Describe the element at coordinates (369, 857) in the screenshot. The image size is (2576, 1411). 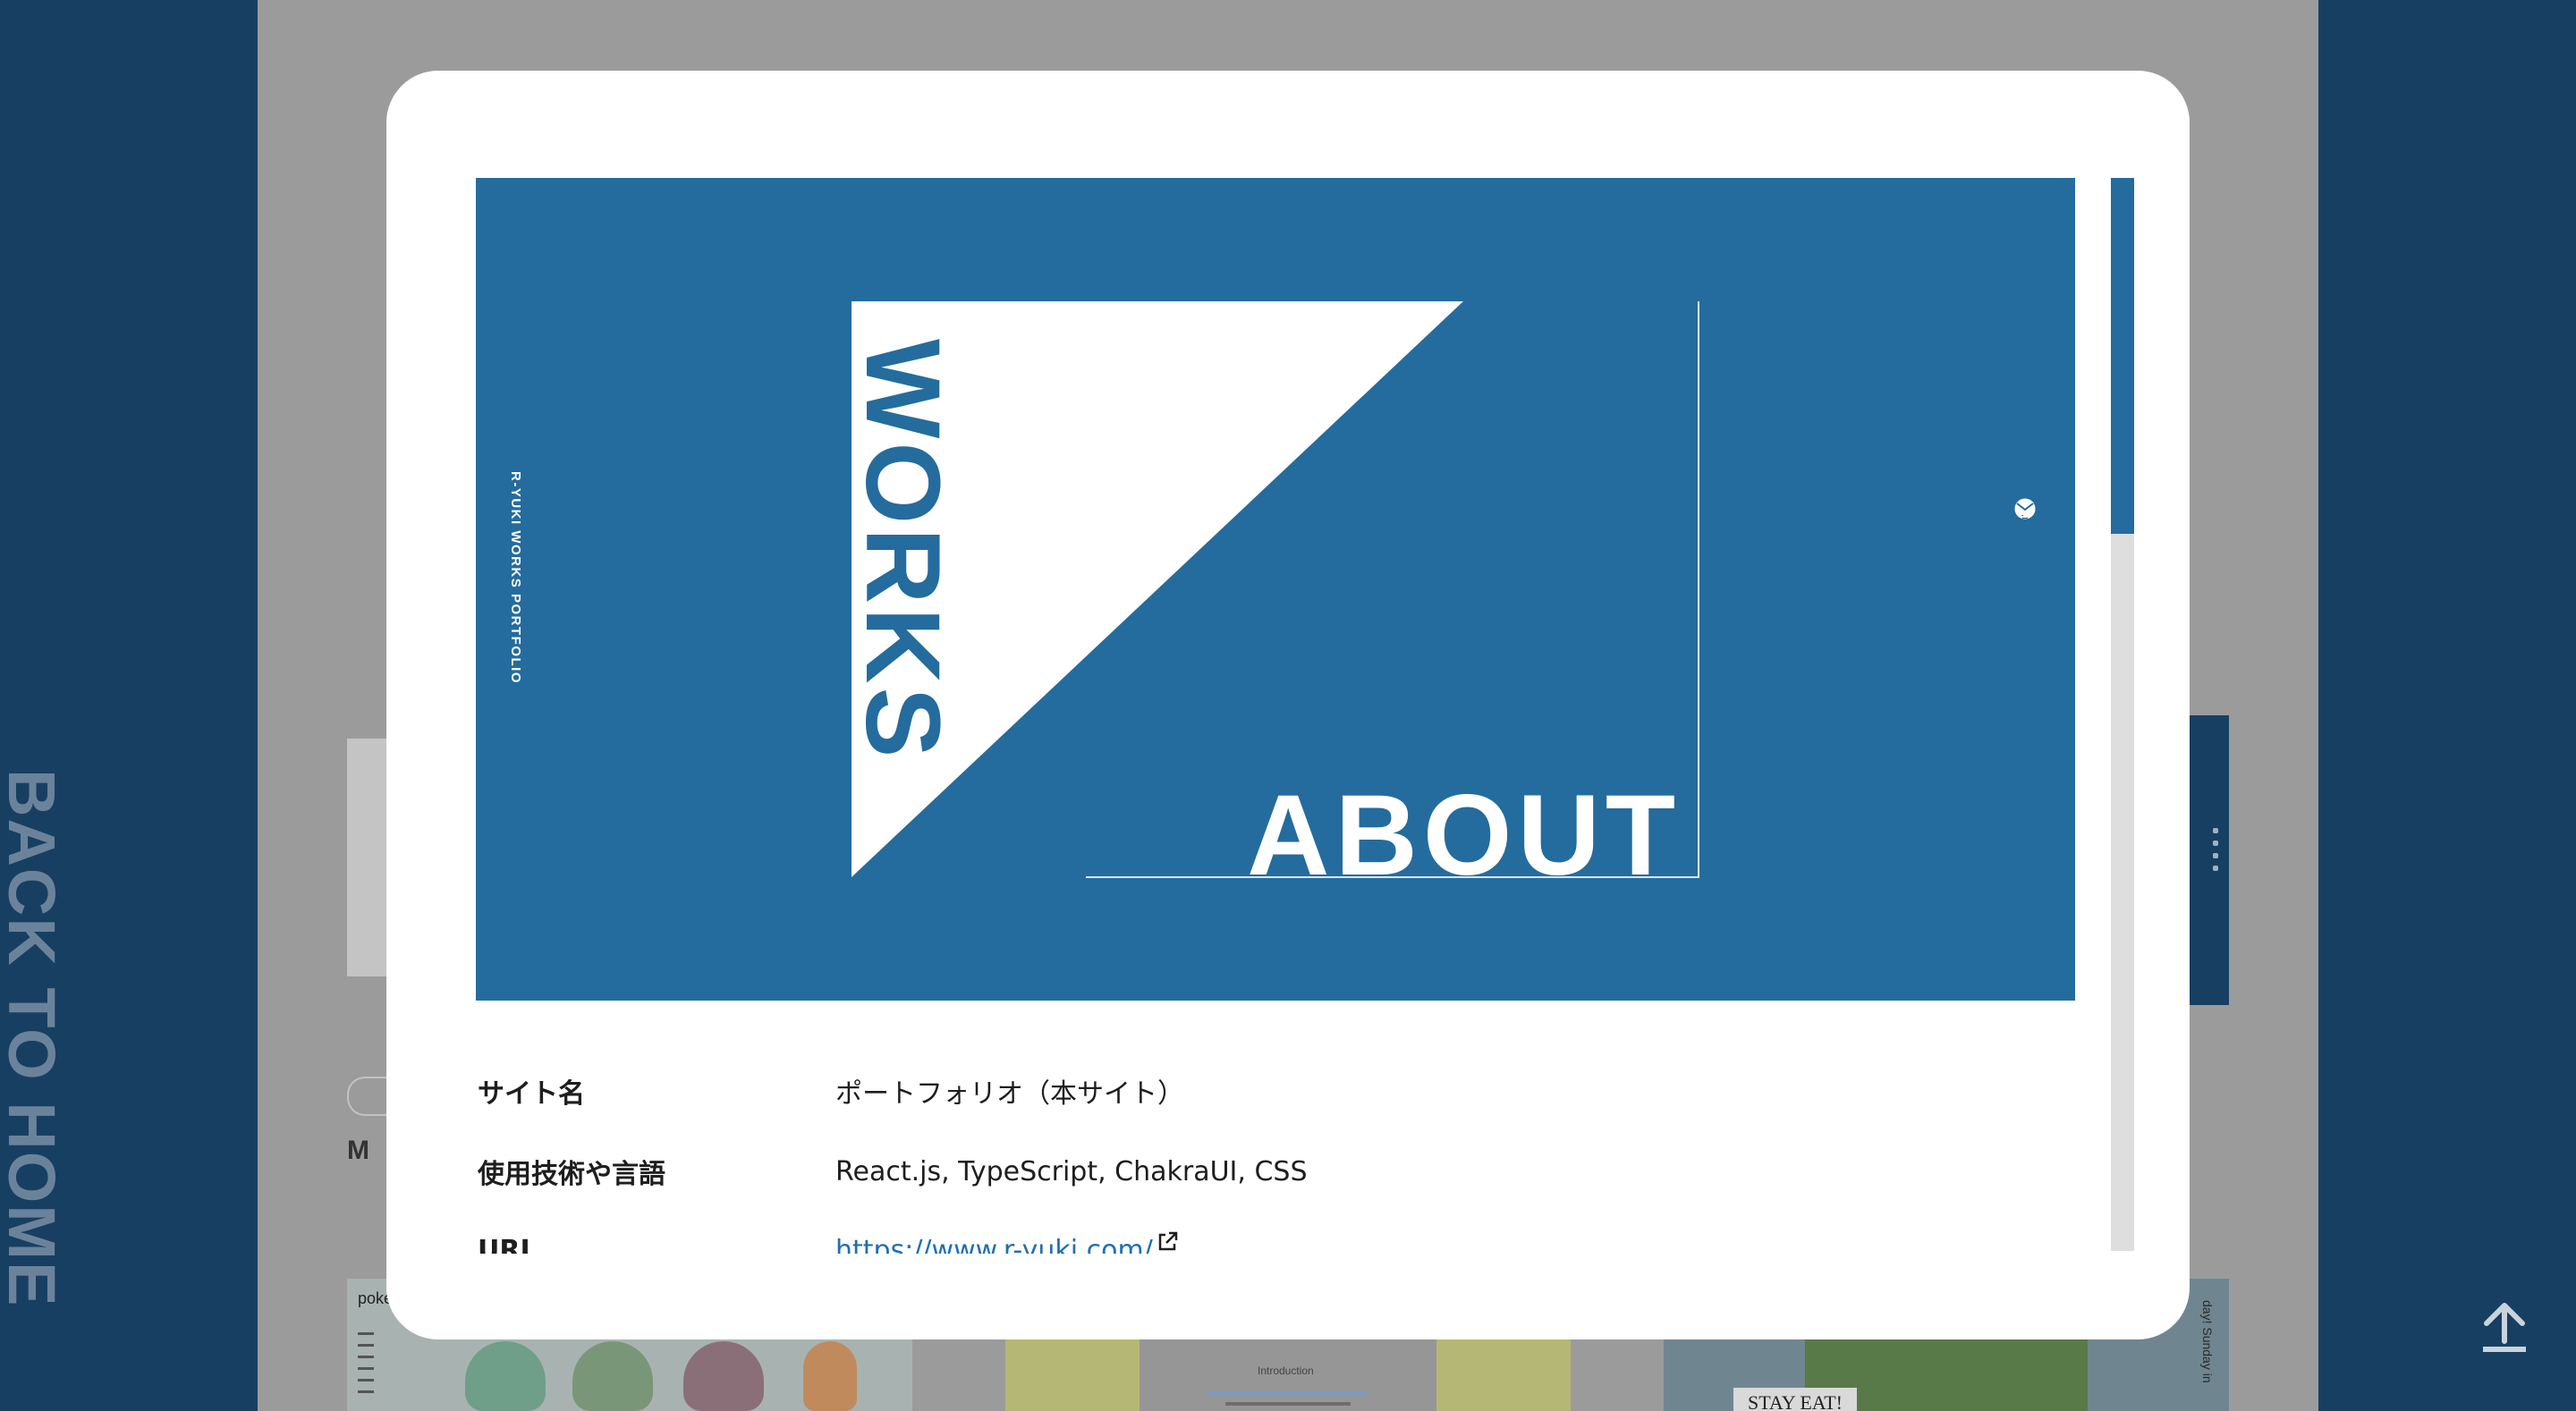
I see `background-image-placeholder` at that location.